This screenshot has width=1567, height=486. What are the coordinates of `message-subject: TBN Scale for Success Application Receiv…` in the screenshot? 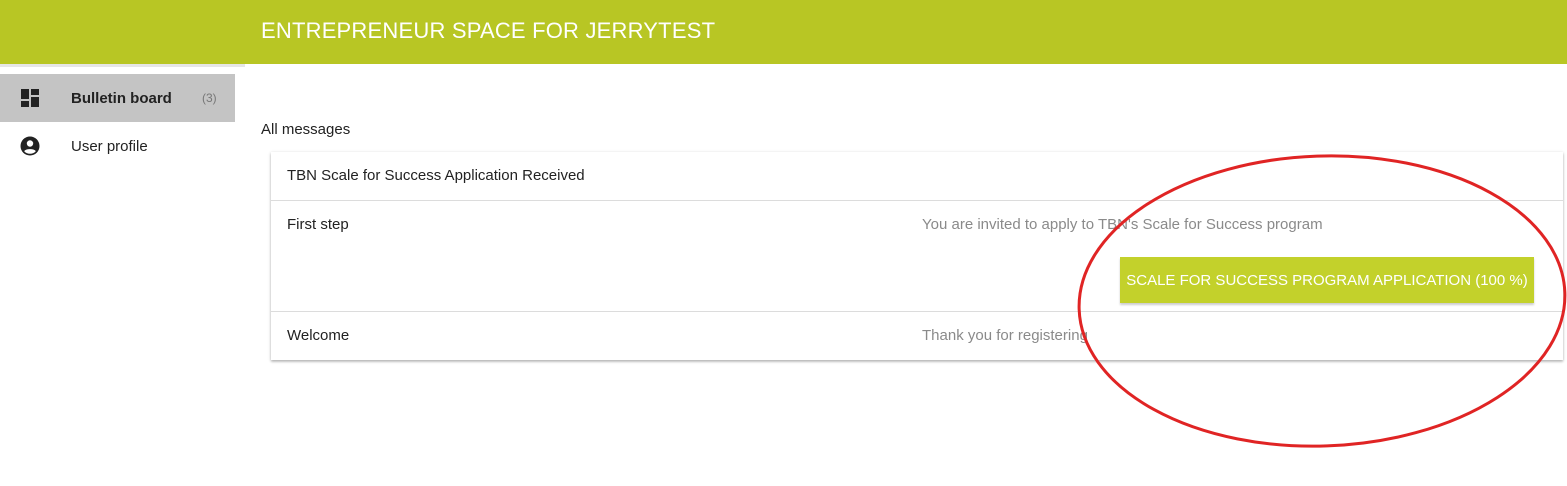 It's located at (436, 175).